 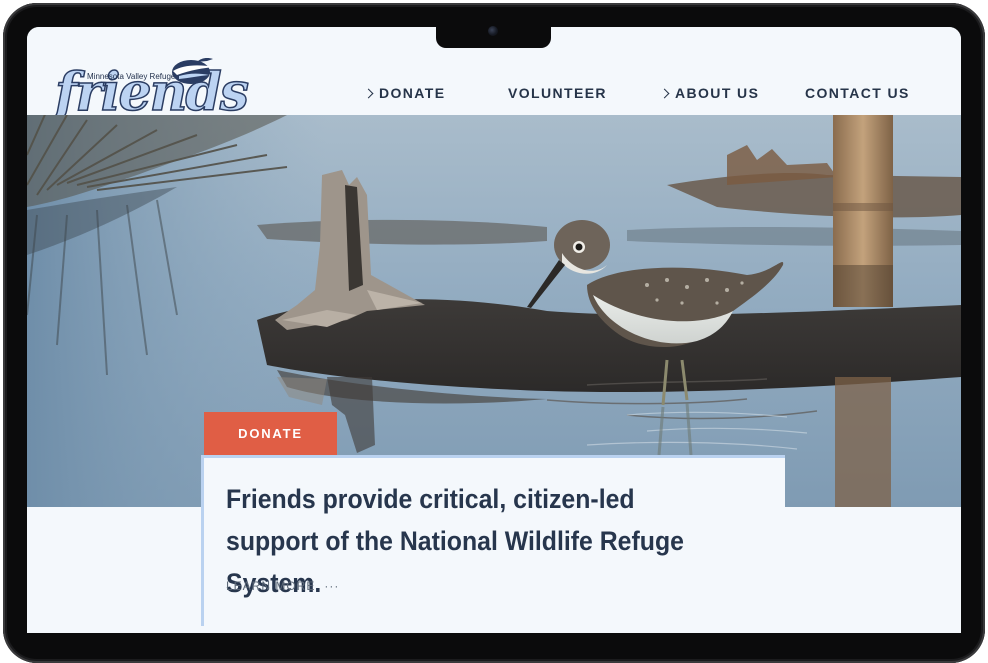 I want to click on site-logo: friends Minnesota Valley Refuge, so click(x=153, y=89).